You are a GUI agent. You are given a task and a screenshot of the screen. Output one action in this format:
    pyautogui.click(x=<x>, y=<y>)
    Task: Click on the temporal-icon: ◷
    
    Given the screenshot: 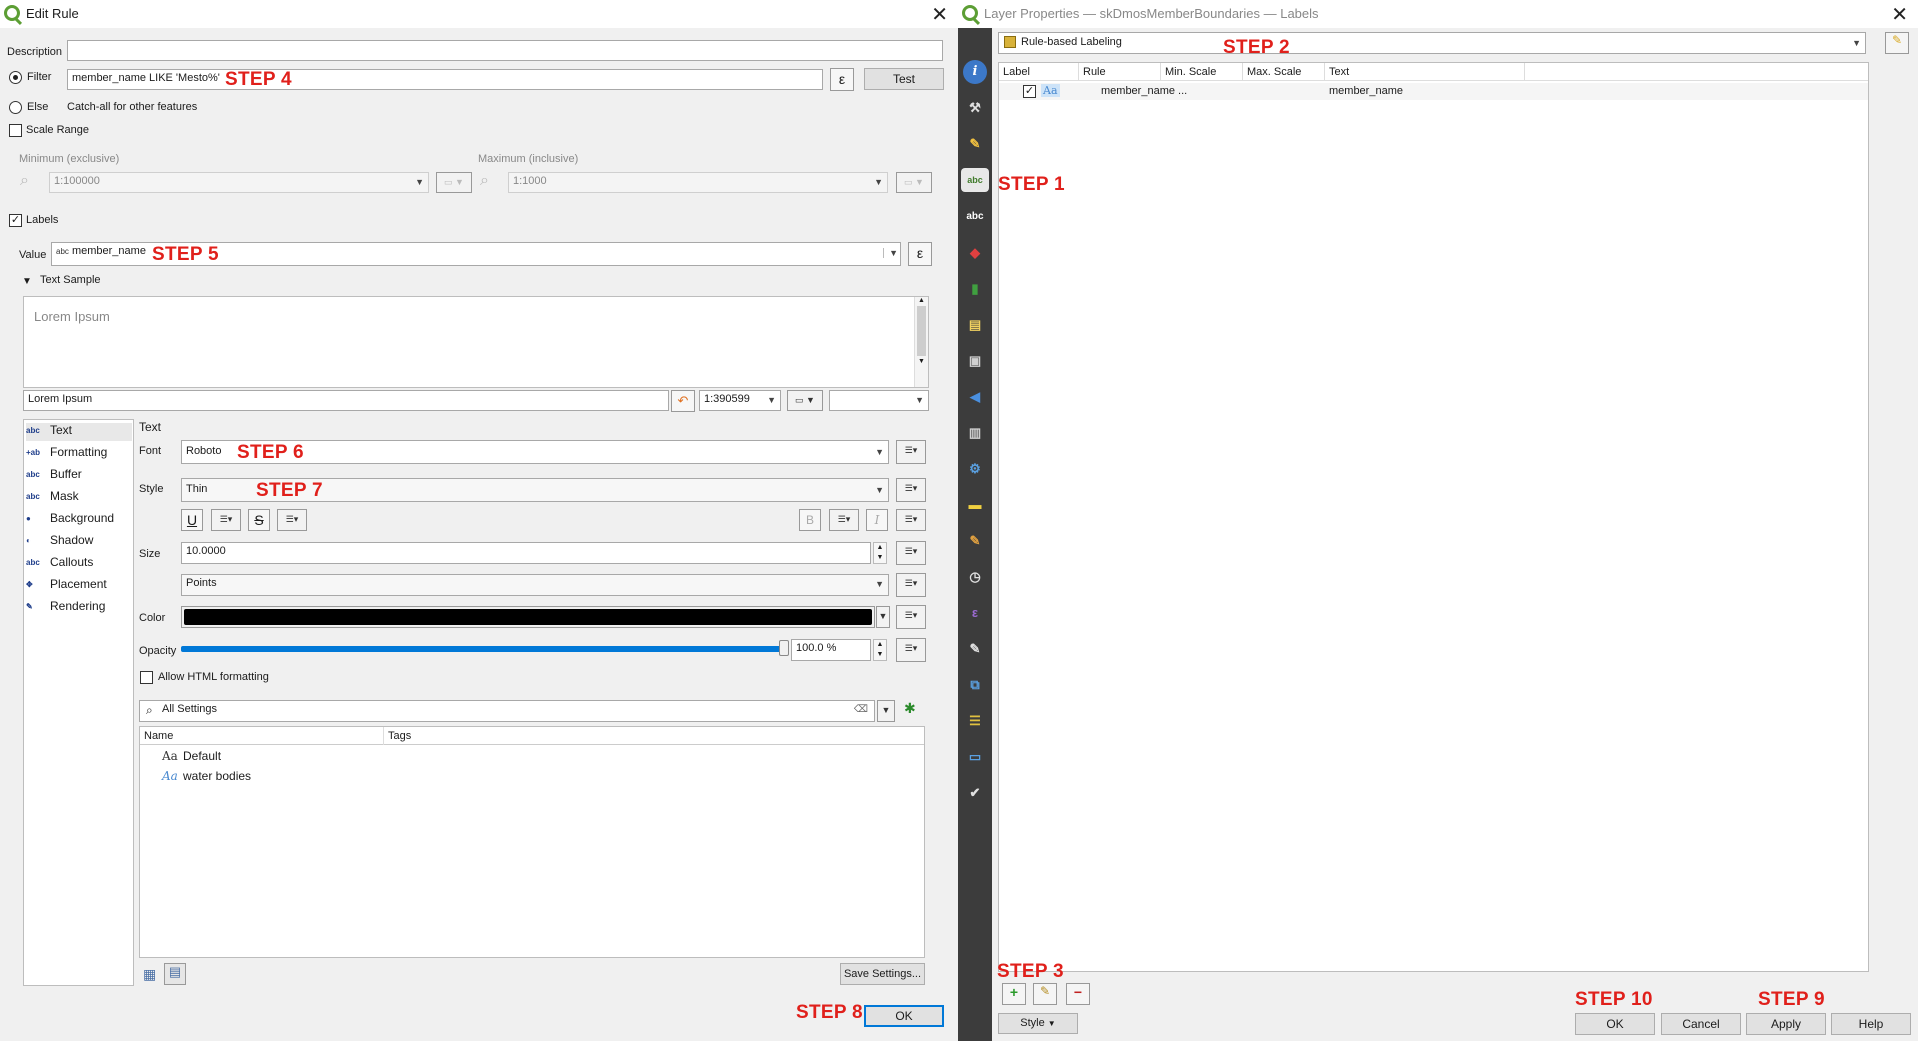 What is the action you would take?
    pyautogui.click(x=975, y=577)
    